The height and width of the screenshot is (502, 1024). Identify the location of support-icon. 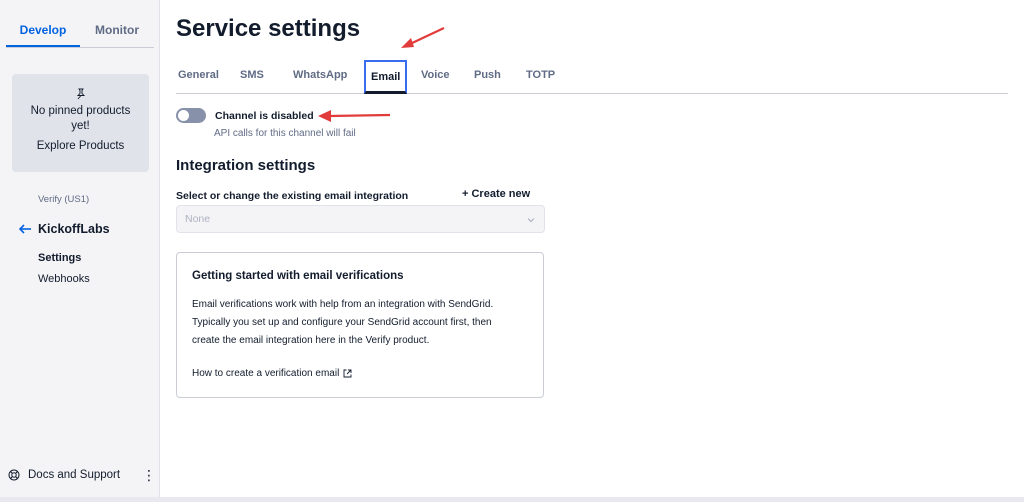
(14, 475).